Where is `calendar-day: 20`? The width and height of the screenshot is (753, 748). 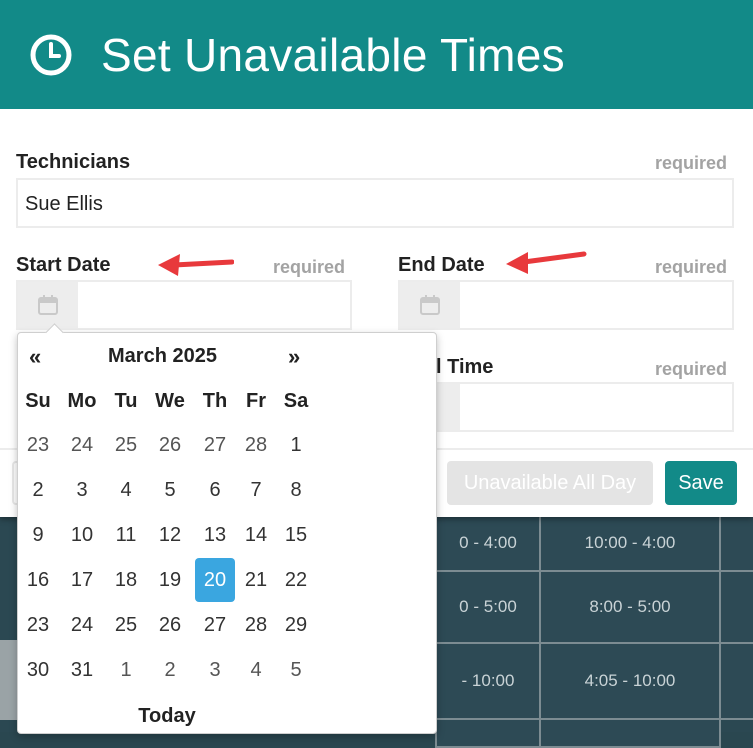 calendar-day: 20 is located at coordinates (215, 580).